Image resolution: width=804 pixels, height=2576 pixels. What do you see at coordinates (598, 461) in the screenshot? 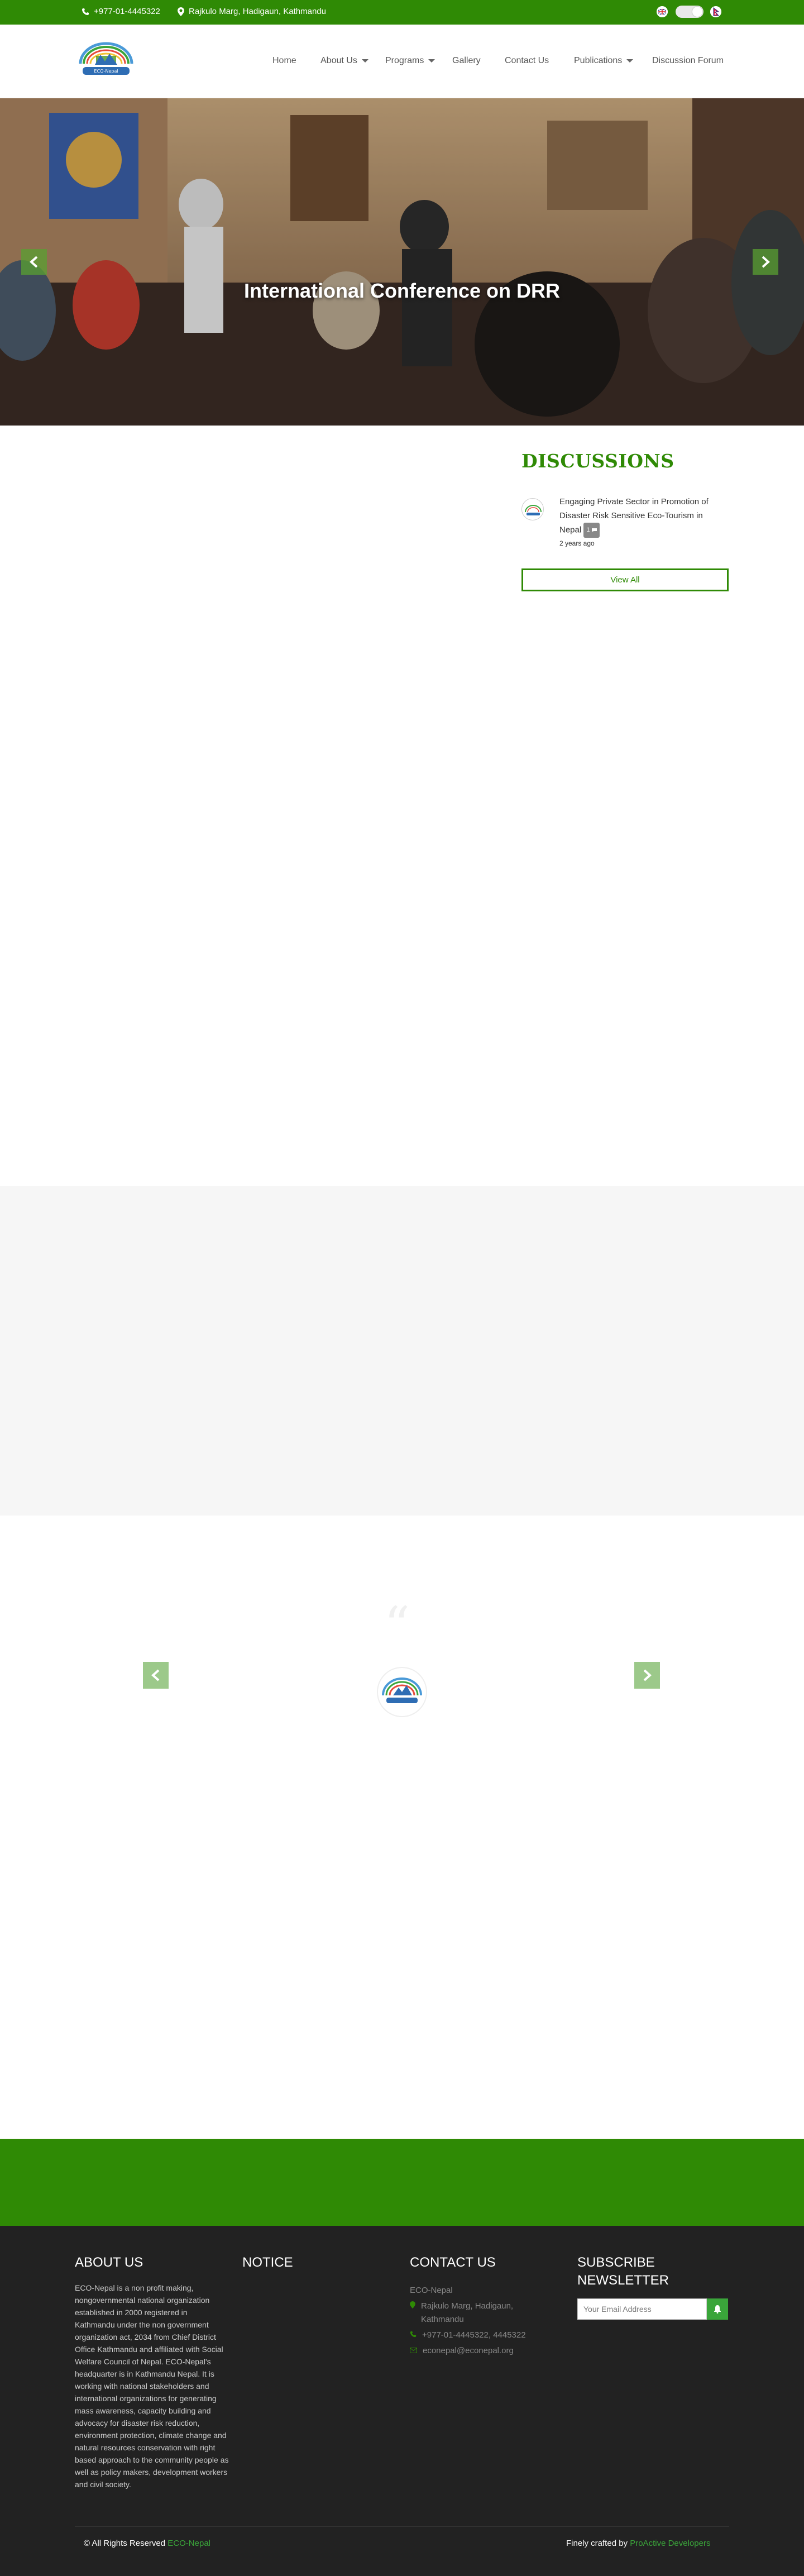
I see `discussions-heading: DISCUSSIONS` at bounding box center [598, 461].